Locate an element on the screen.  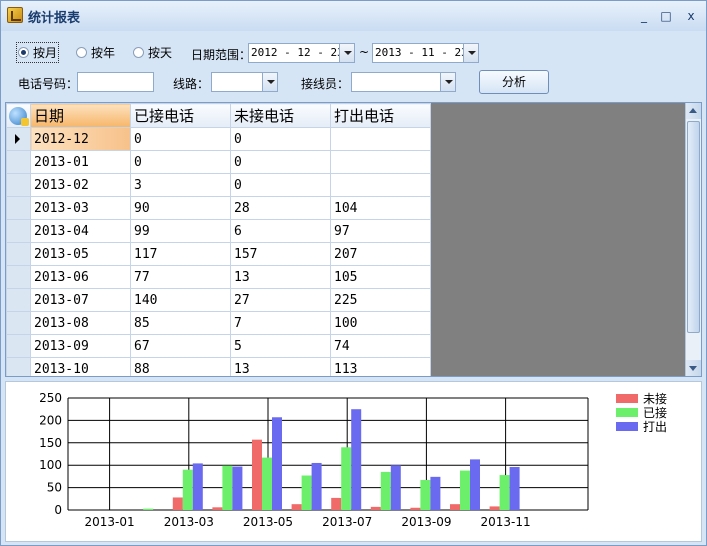
table-cell: 105 is located at coordinates (380, 277).